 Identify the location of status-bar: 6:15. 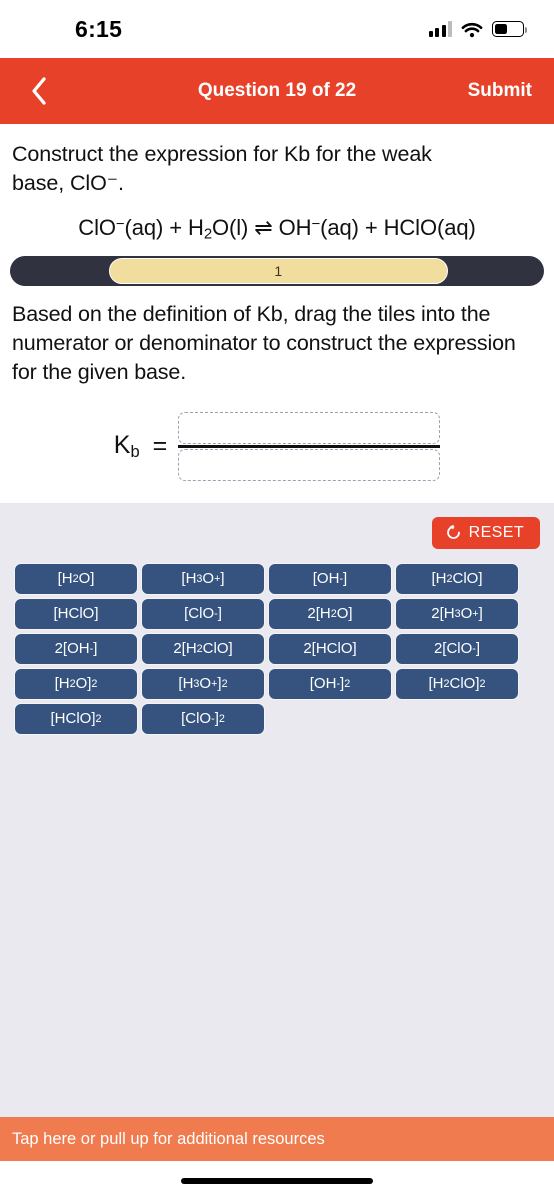
(277, 29).